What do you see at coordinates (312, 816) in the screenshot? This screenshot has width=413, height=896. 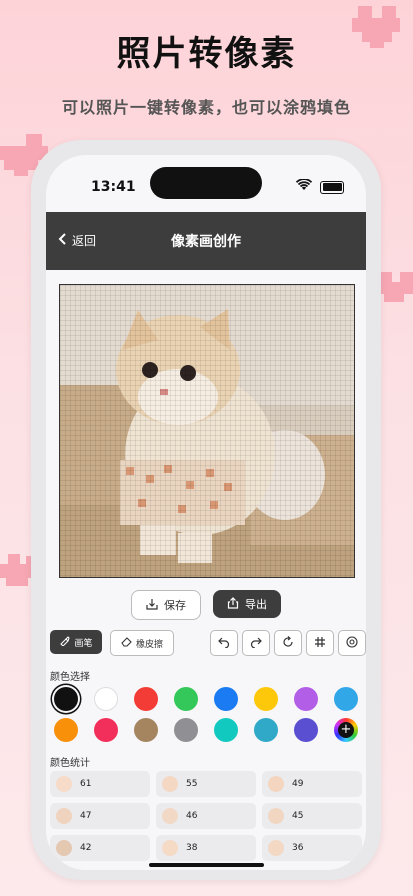 I see `color-stat-item: 45` at bounding box center [312, 816].